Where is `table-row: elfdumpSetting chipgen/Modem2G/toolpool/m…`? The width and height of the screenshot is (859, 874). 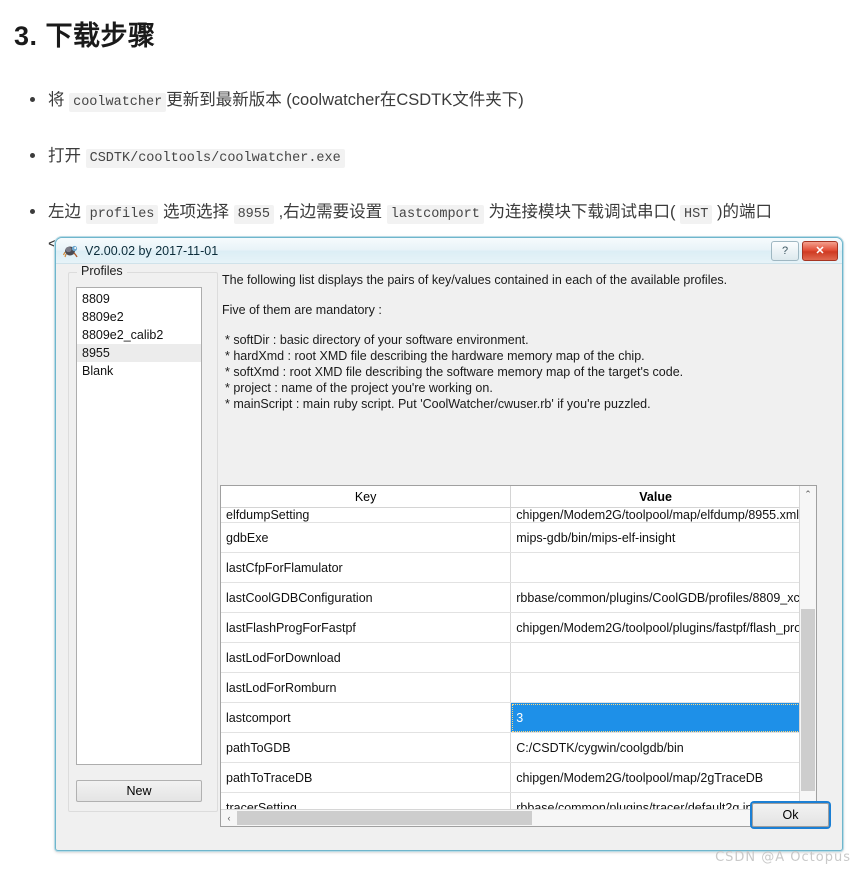 table-row: elfdumpSetting chipgen/Modem2G/toolpool/m… is located at coordinates (511, 515).